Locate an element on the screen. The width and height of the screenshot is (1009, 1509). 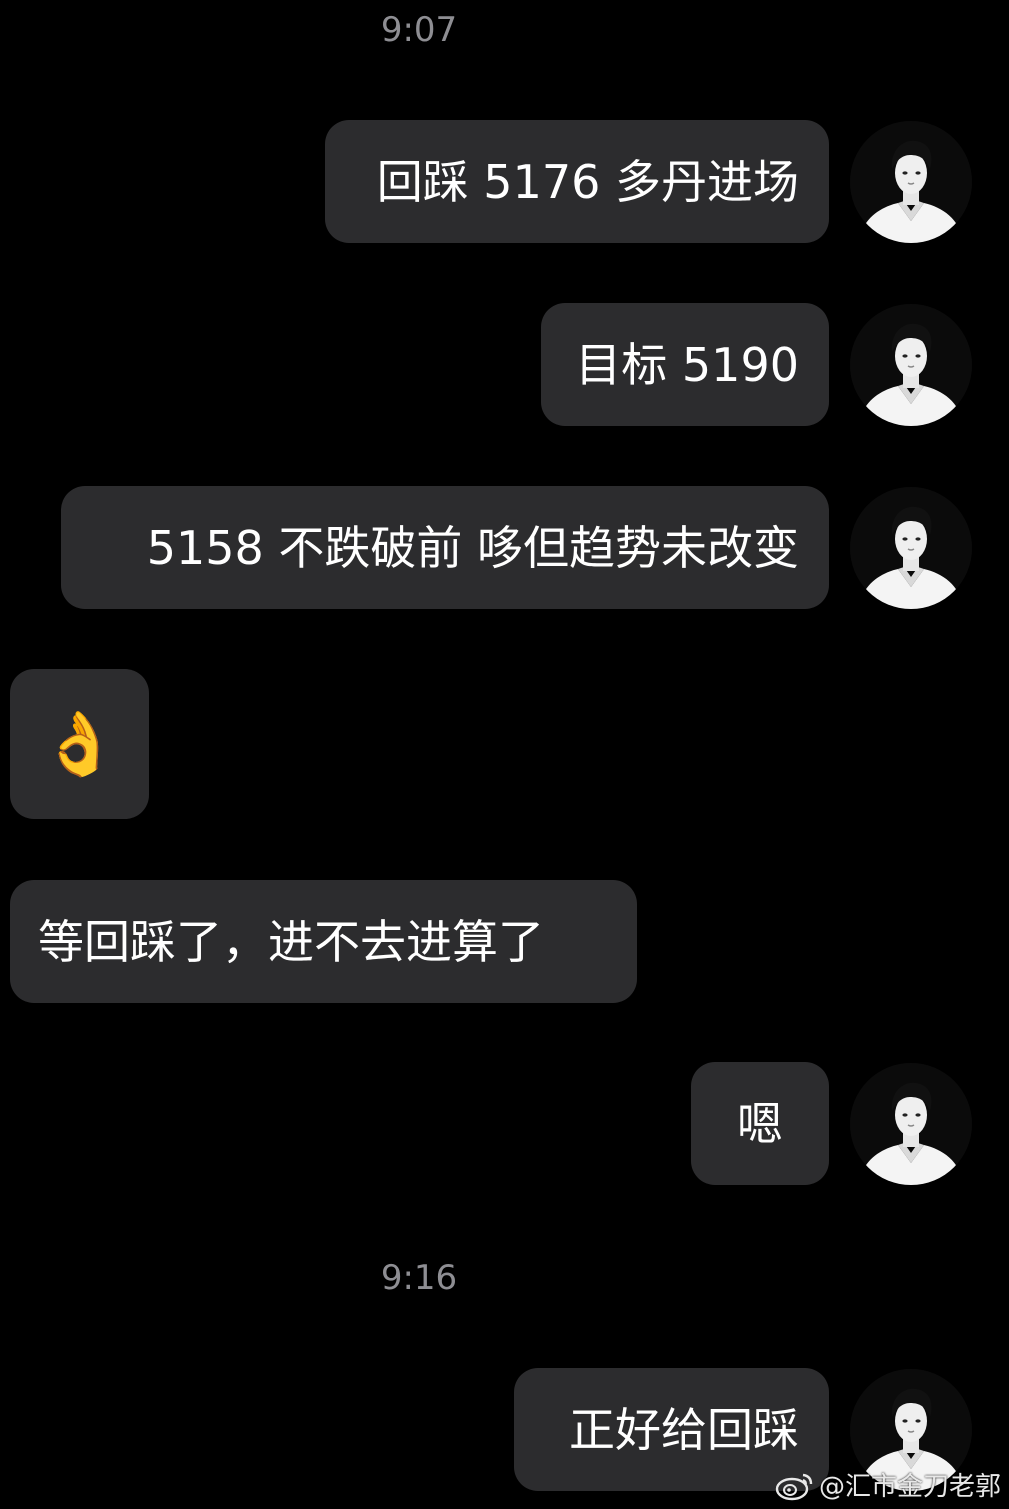
message-bubble: 嗯 is located at coordinates (760, 1123).